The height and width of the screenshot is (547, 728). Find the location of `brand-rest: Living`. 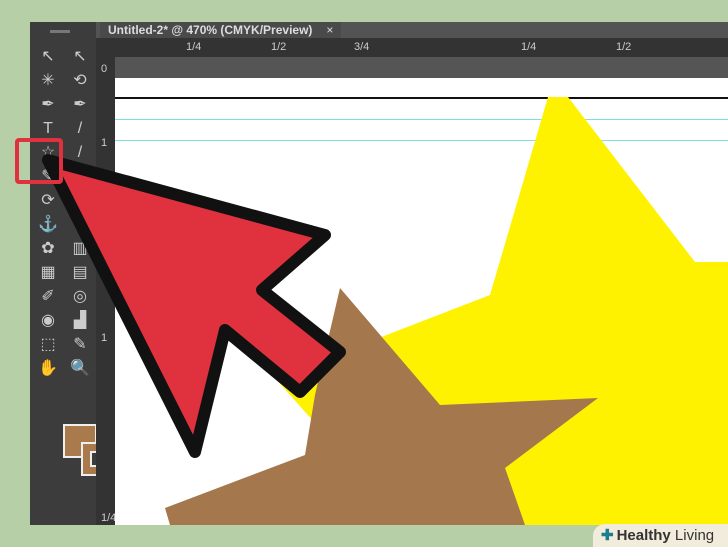

brand-rest: Living is located at coordinates (692, 535).